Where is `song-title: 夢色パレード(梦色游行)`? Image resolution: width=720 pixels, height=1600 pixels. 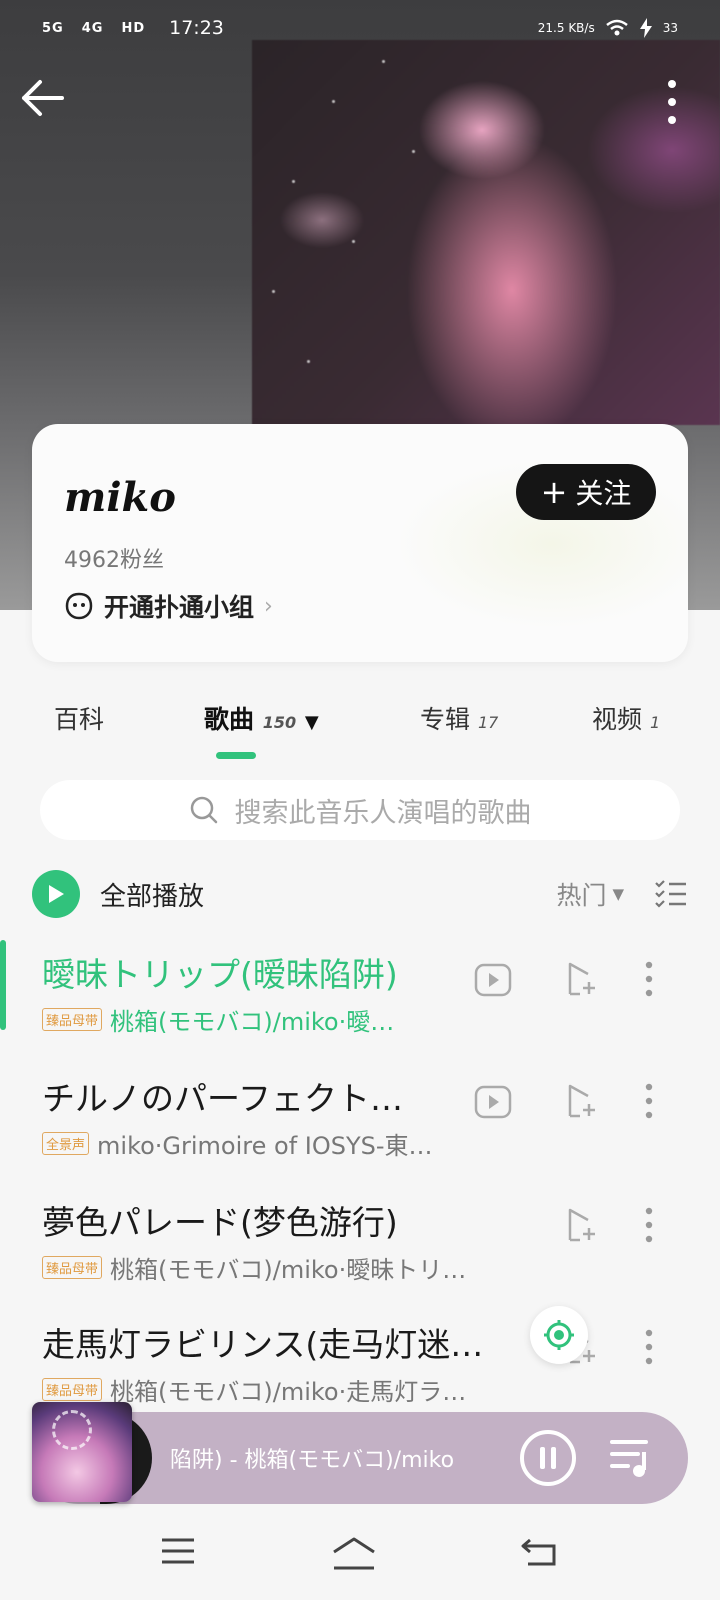 song-title: 夢色パレード(梦色游行) is located at coordinates (220, 1222).